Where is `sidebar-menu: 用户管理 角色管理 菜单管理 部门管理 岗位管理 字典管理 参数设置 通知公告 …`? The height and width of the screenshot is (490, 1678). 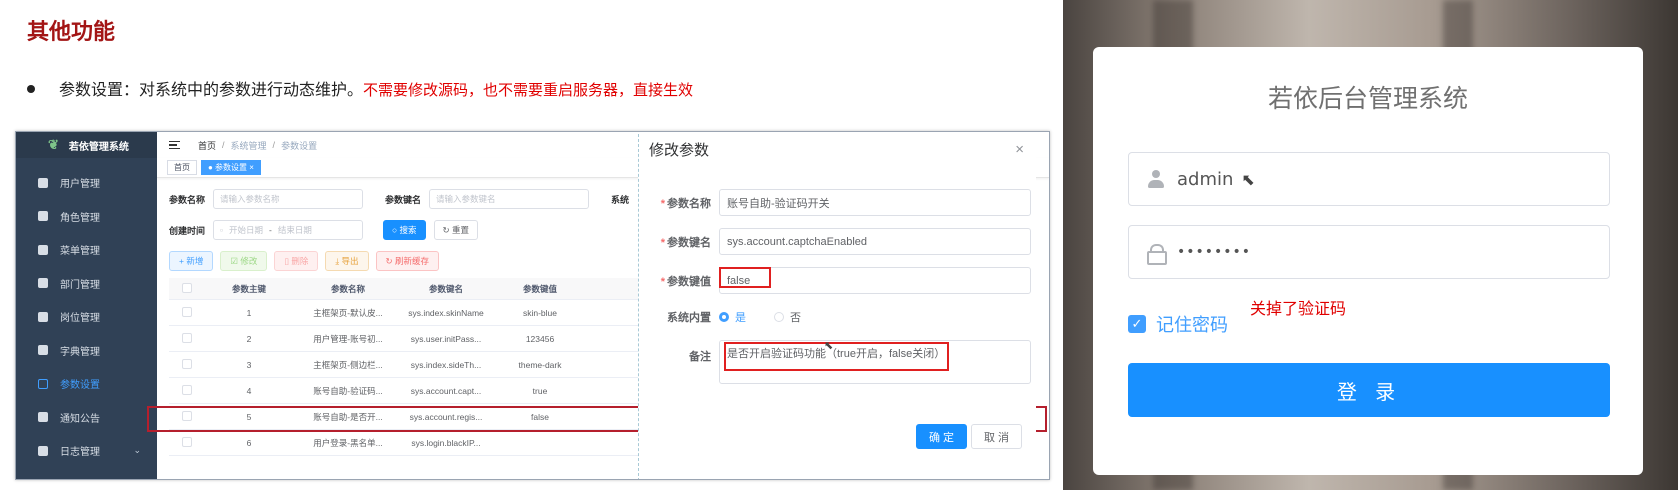 sidebar-menu: 用户管理 角色管理 菜单管理 部门管理 岗位管理 字典管理 参数设置 通知公告 … is located at coordinates (86, 317).